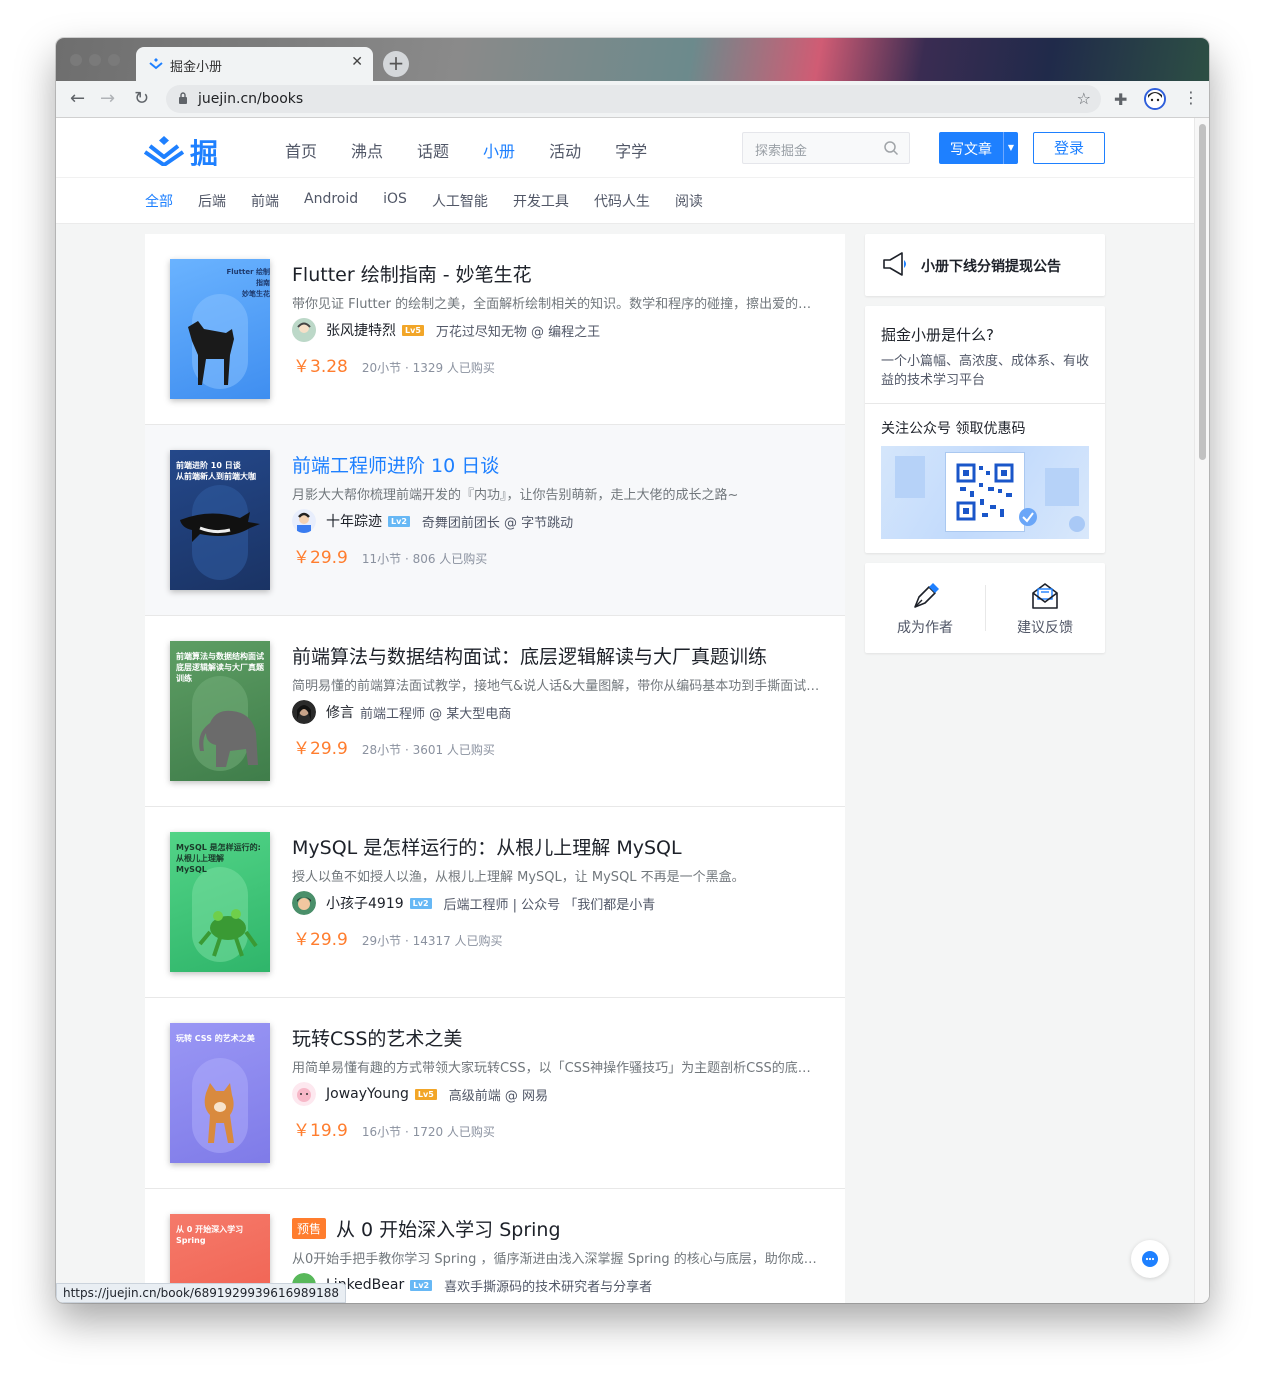 This screenshot has width=1265, height=1377. I want to click on chat-dots-icon, so click(1150, 1259).